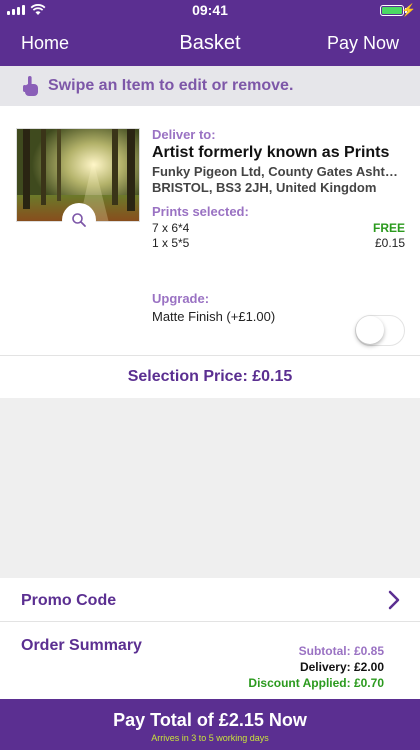 This screenshot has width=420, height=750. I want to click on deliver-to-label: Deliver to:, so click(184, 134).